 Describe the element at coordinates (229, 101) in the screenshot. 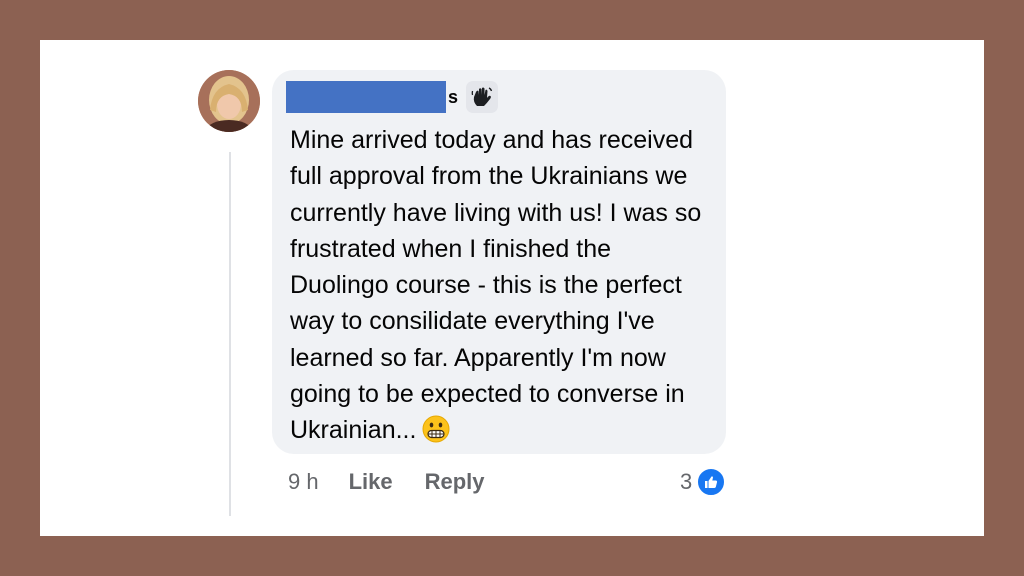

I see `avatar` at that location.